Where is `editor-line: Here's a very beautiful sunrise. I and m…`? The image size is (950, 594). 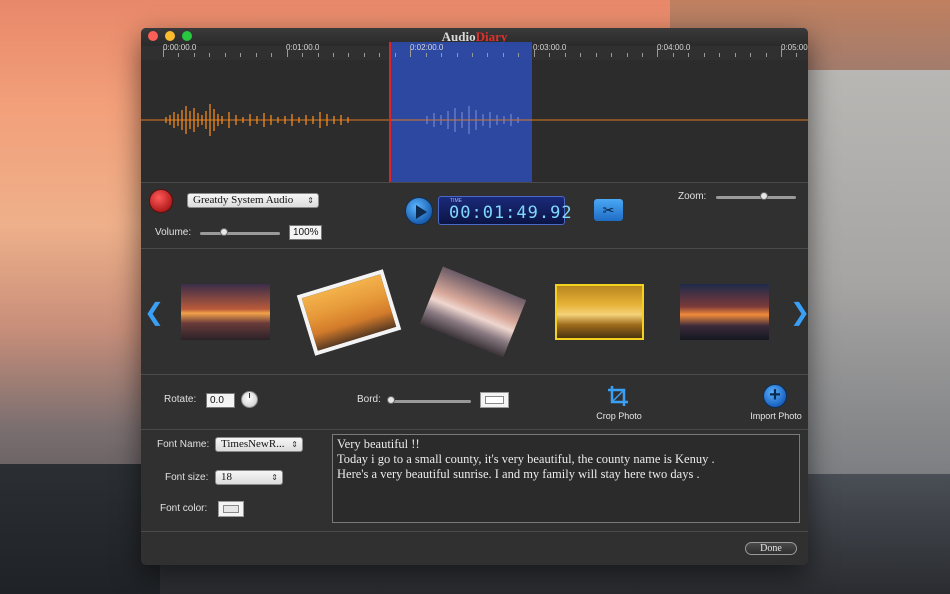
editor-line: Here's a very beautiful sunrise. I and m… is located at coordinates (518, 474).